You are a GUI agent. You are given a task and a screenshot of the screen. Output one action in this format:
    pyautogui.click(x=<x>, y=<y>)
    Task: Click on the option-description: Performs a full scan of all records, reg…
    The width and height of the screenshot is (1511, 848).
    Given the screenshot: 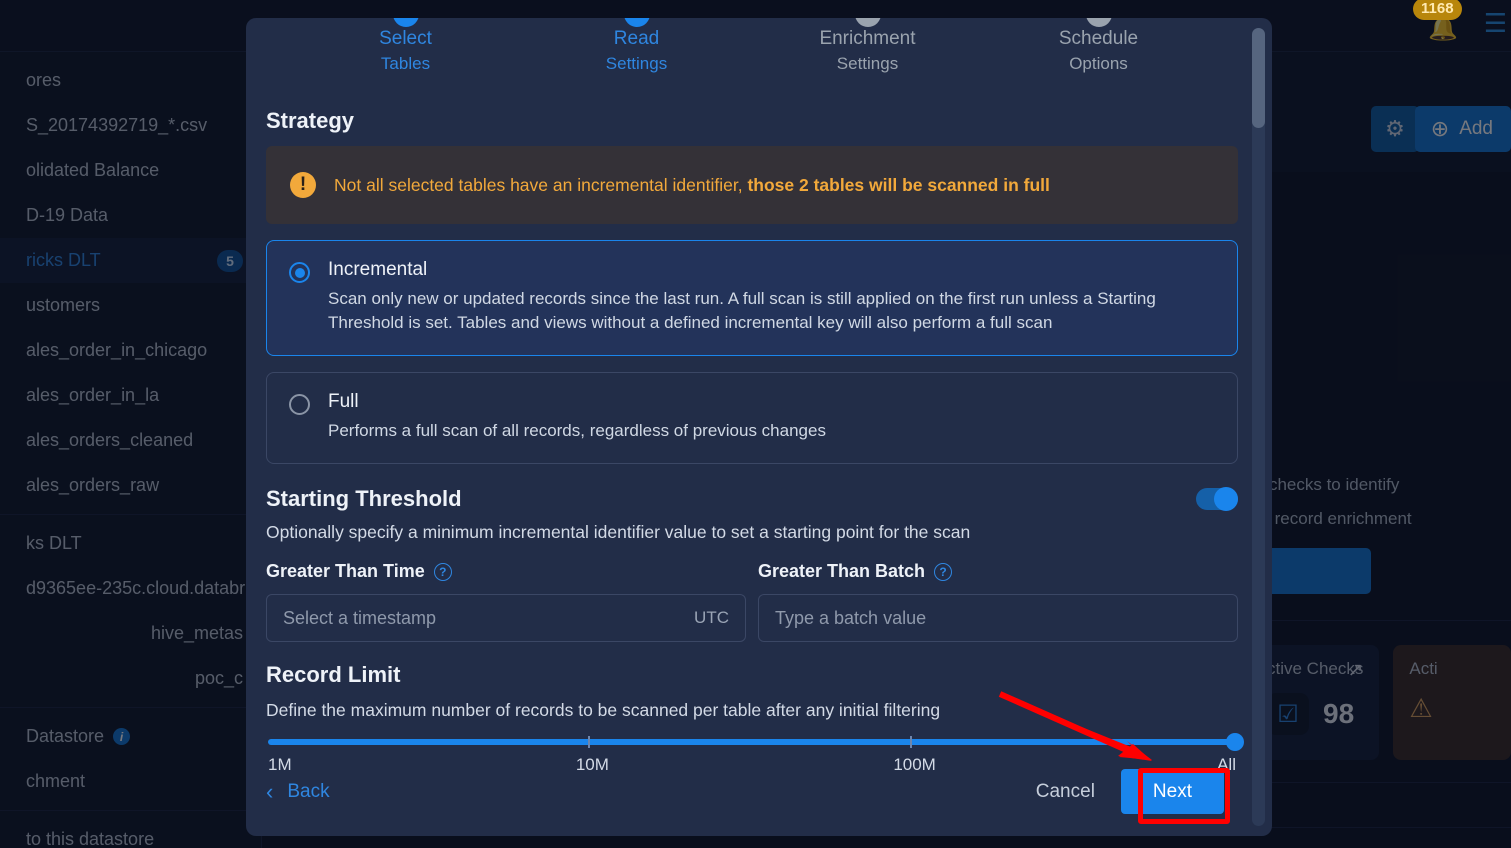 What is the action you would take?
    pyautogui.click(x=577, y=430)
    